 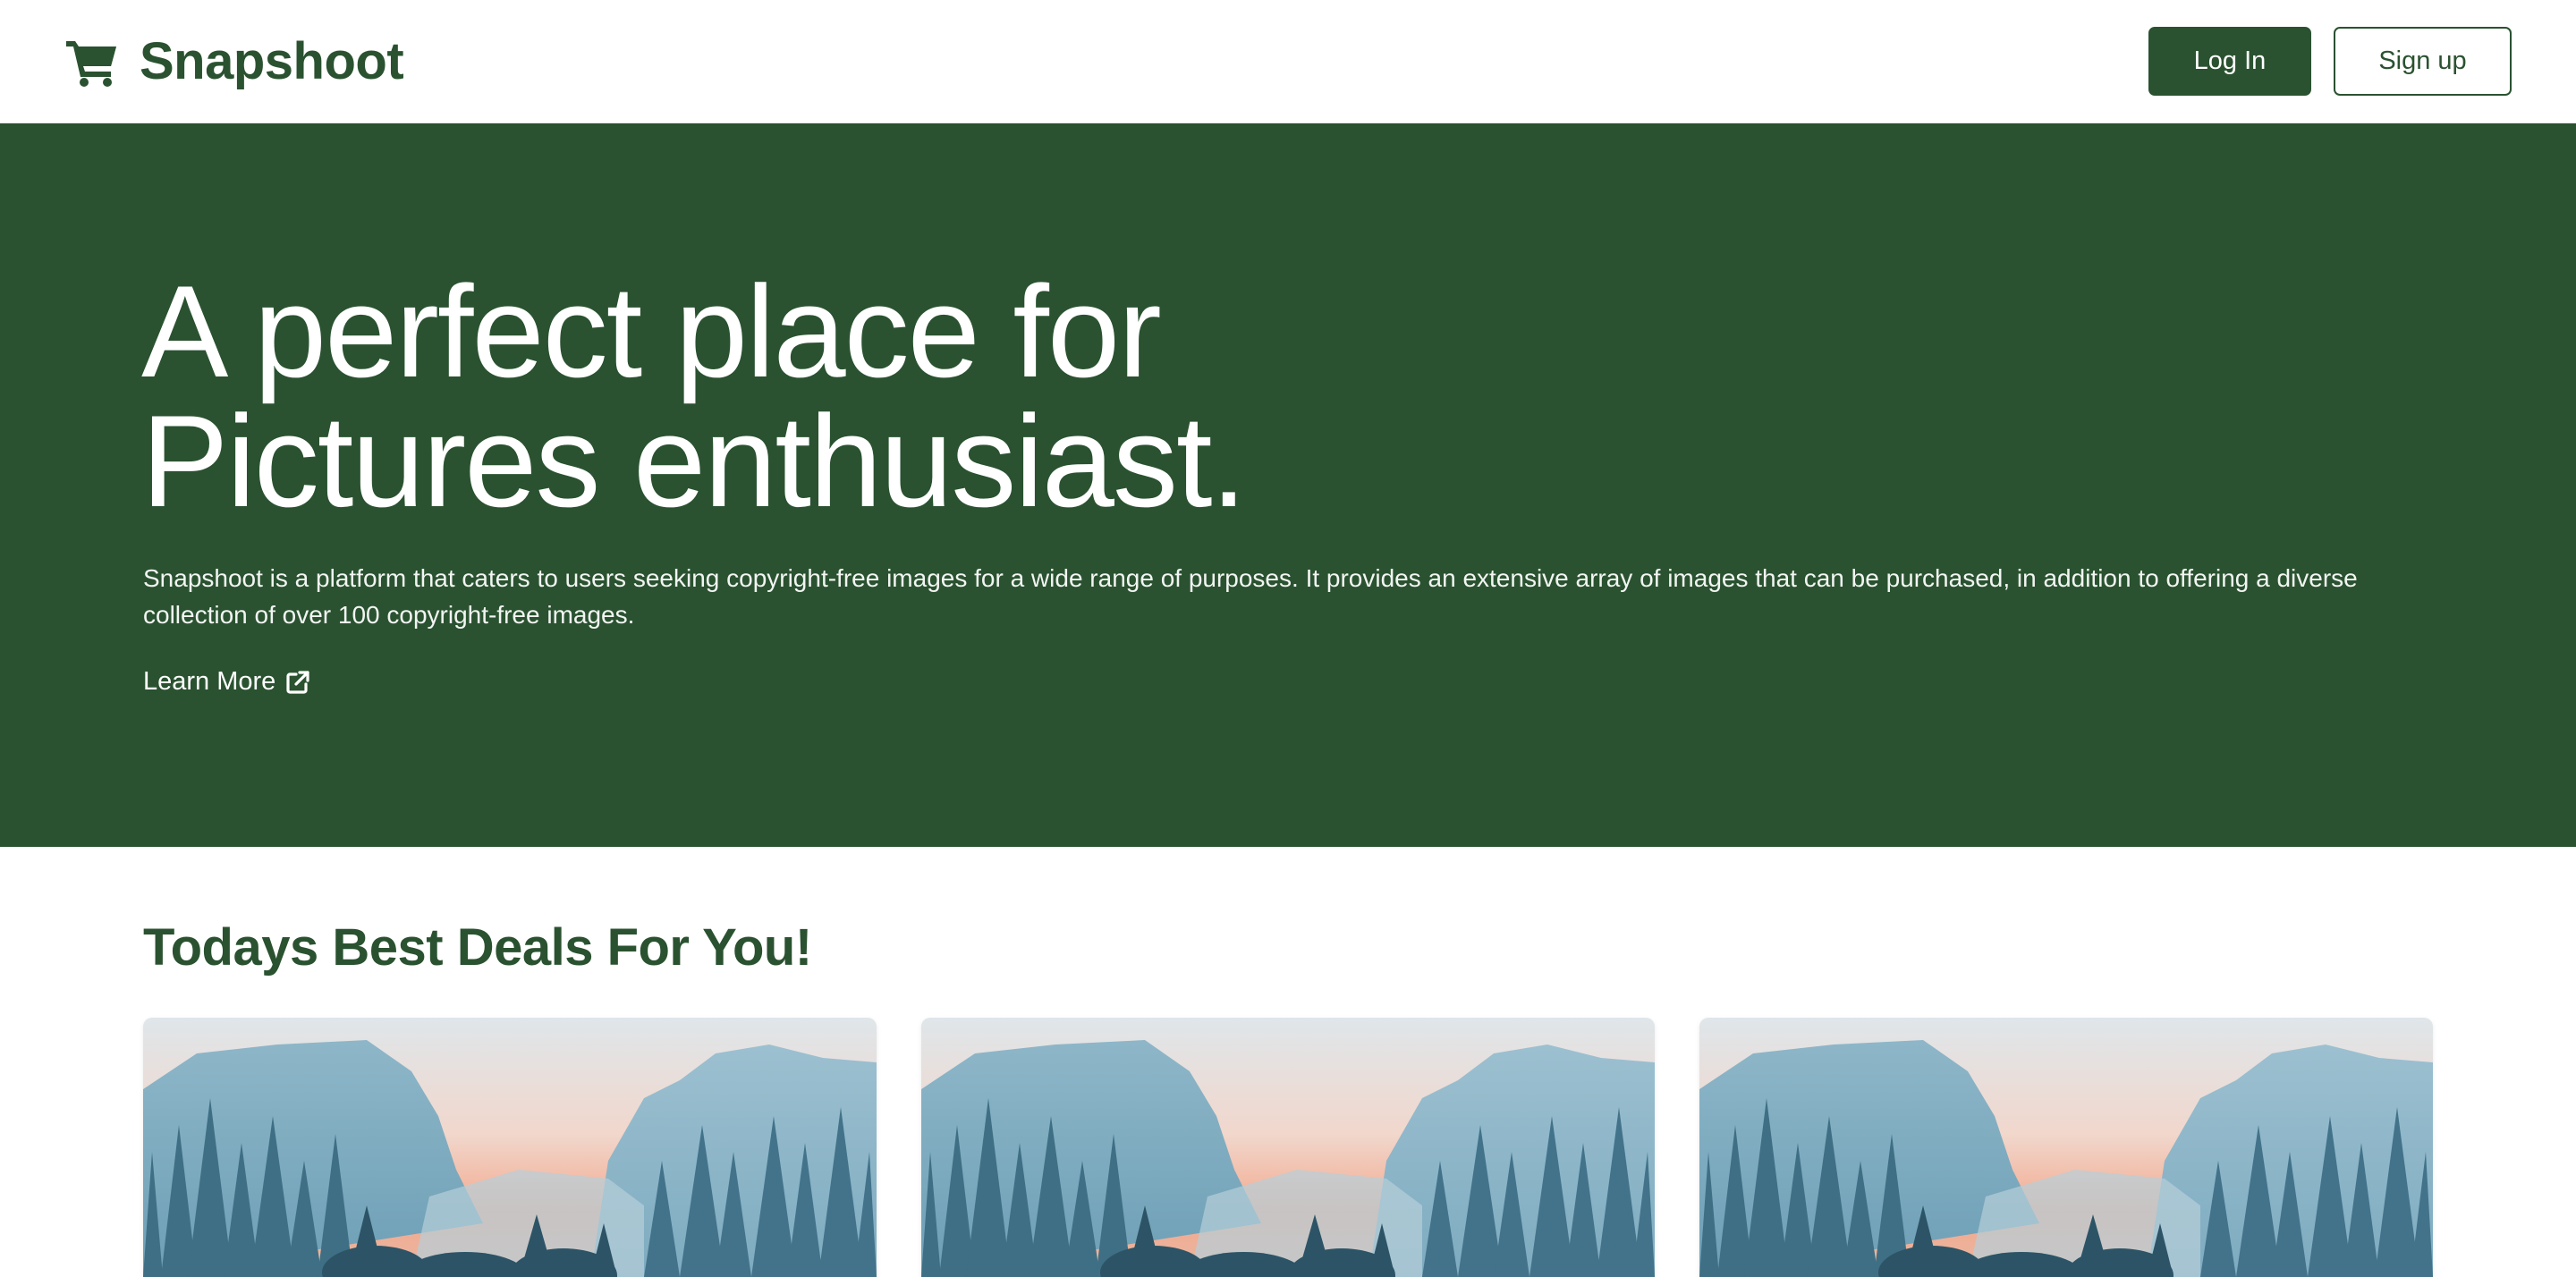 What do you see at coordinates (297, 682) in the screenshot?
I see `external-link-icon` at bounding box center [297, 682].